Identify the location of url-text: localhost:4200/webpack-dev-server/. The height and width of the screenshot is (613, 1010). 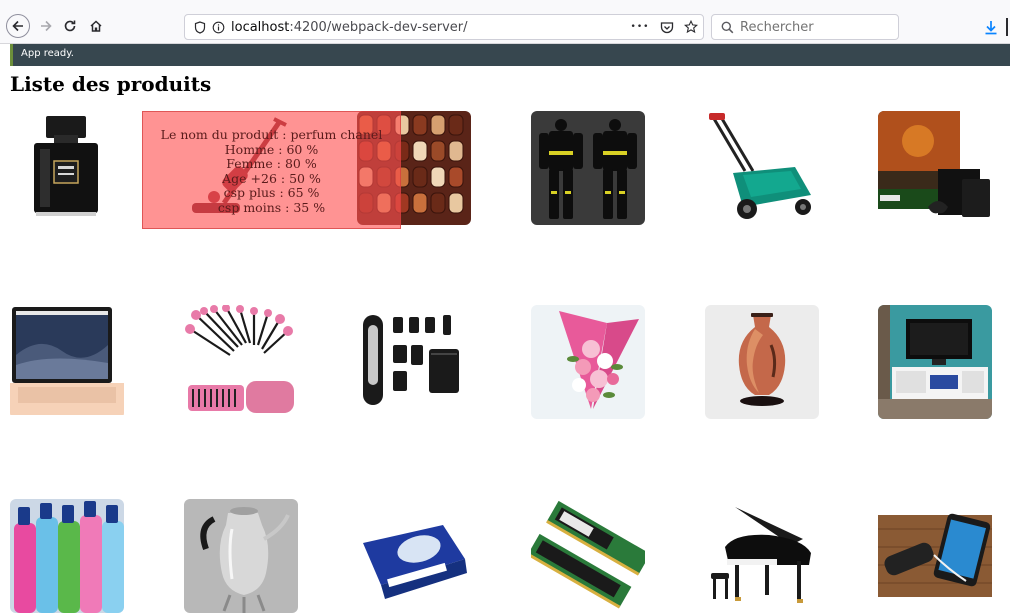
(349, 27).